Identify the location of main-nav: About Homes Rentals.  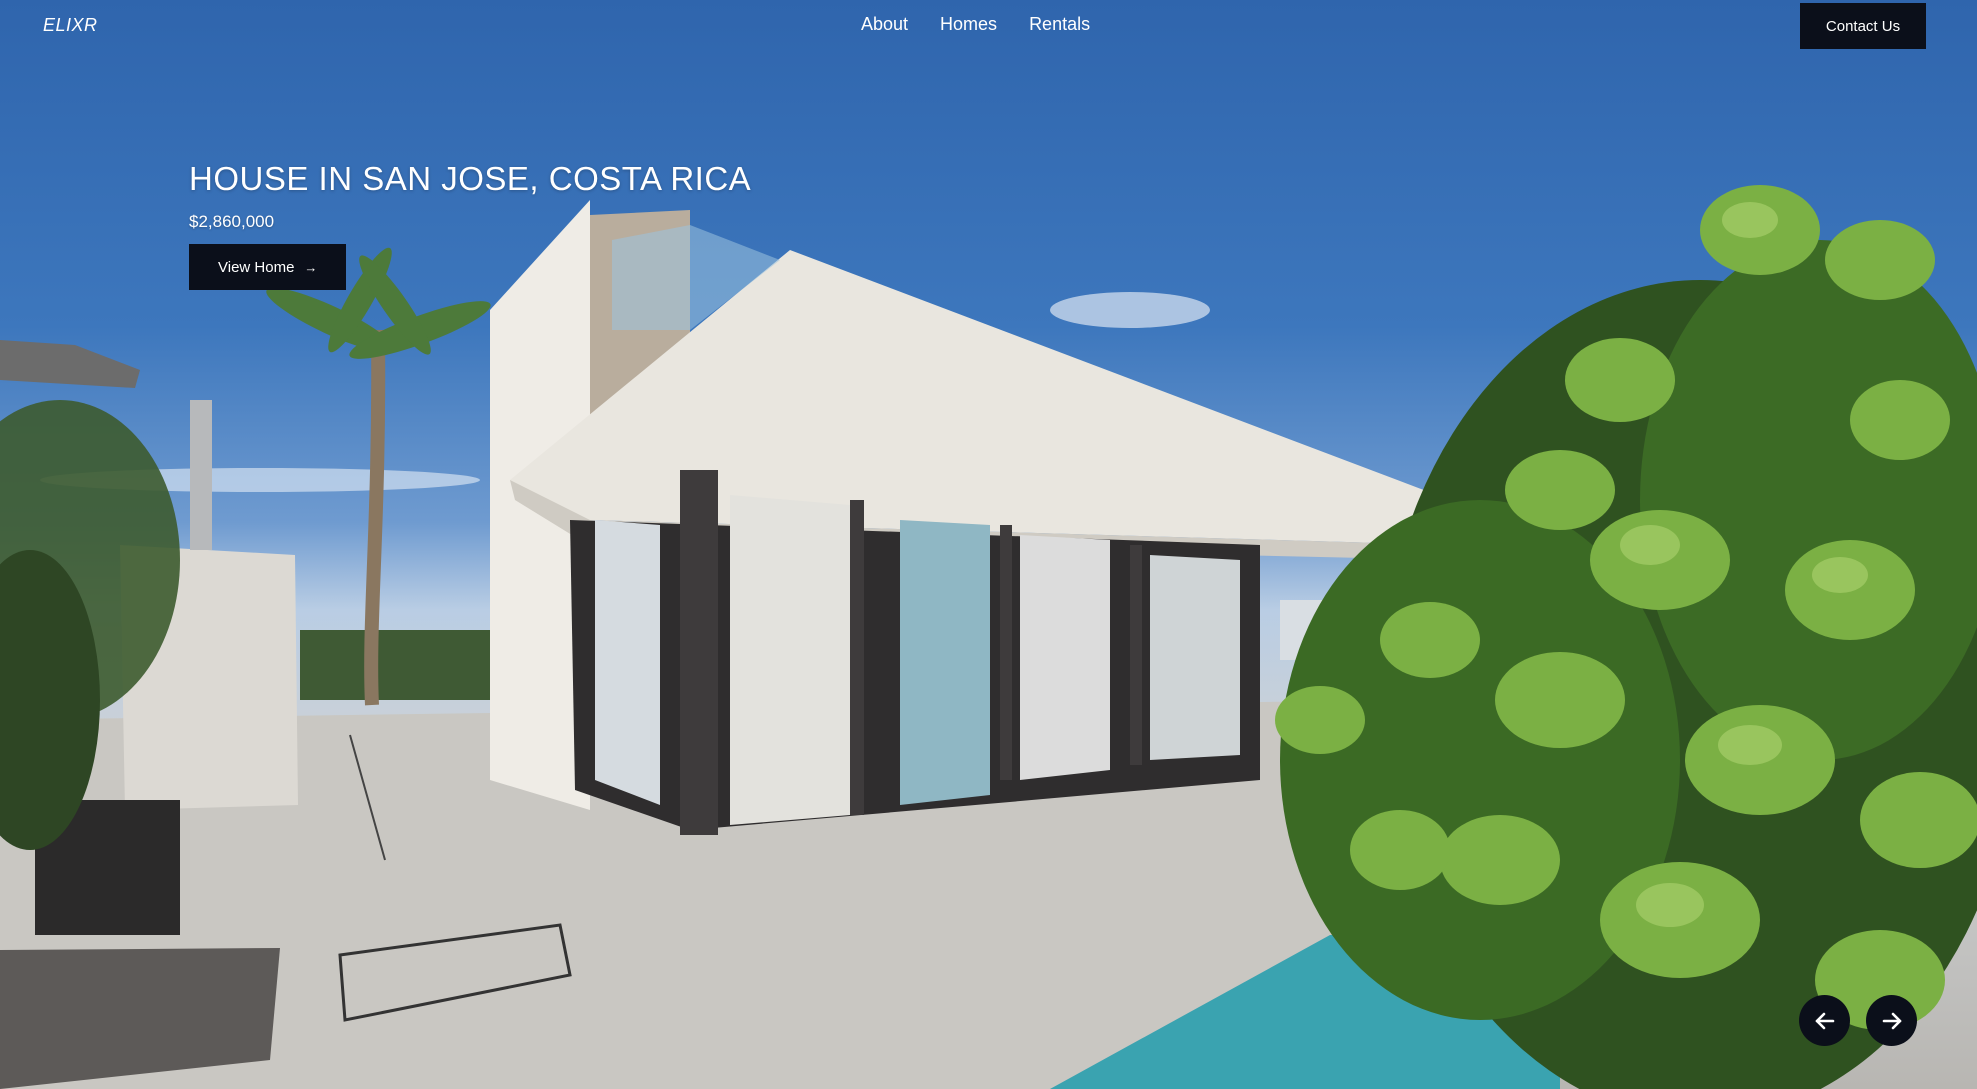
(975, 24).